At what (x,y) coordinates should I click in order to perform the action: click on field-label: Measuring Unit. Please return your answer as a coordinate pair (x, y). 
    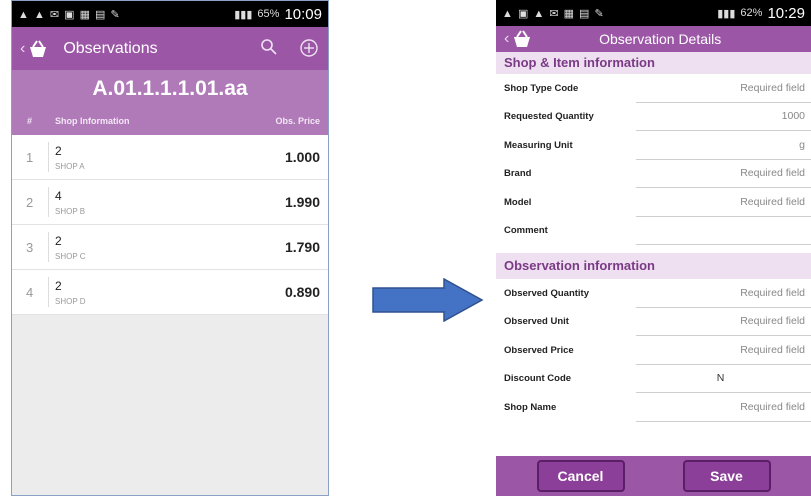
    Looking at the image, I should click on (538, 145).